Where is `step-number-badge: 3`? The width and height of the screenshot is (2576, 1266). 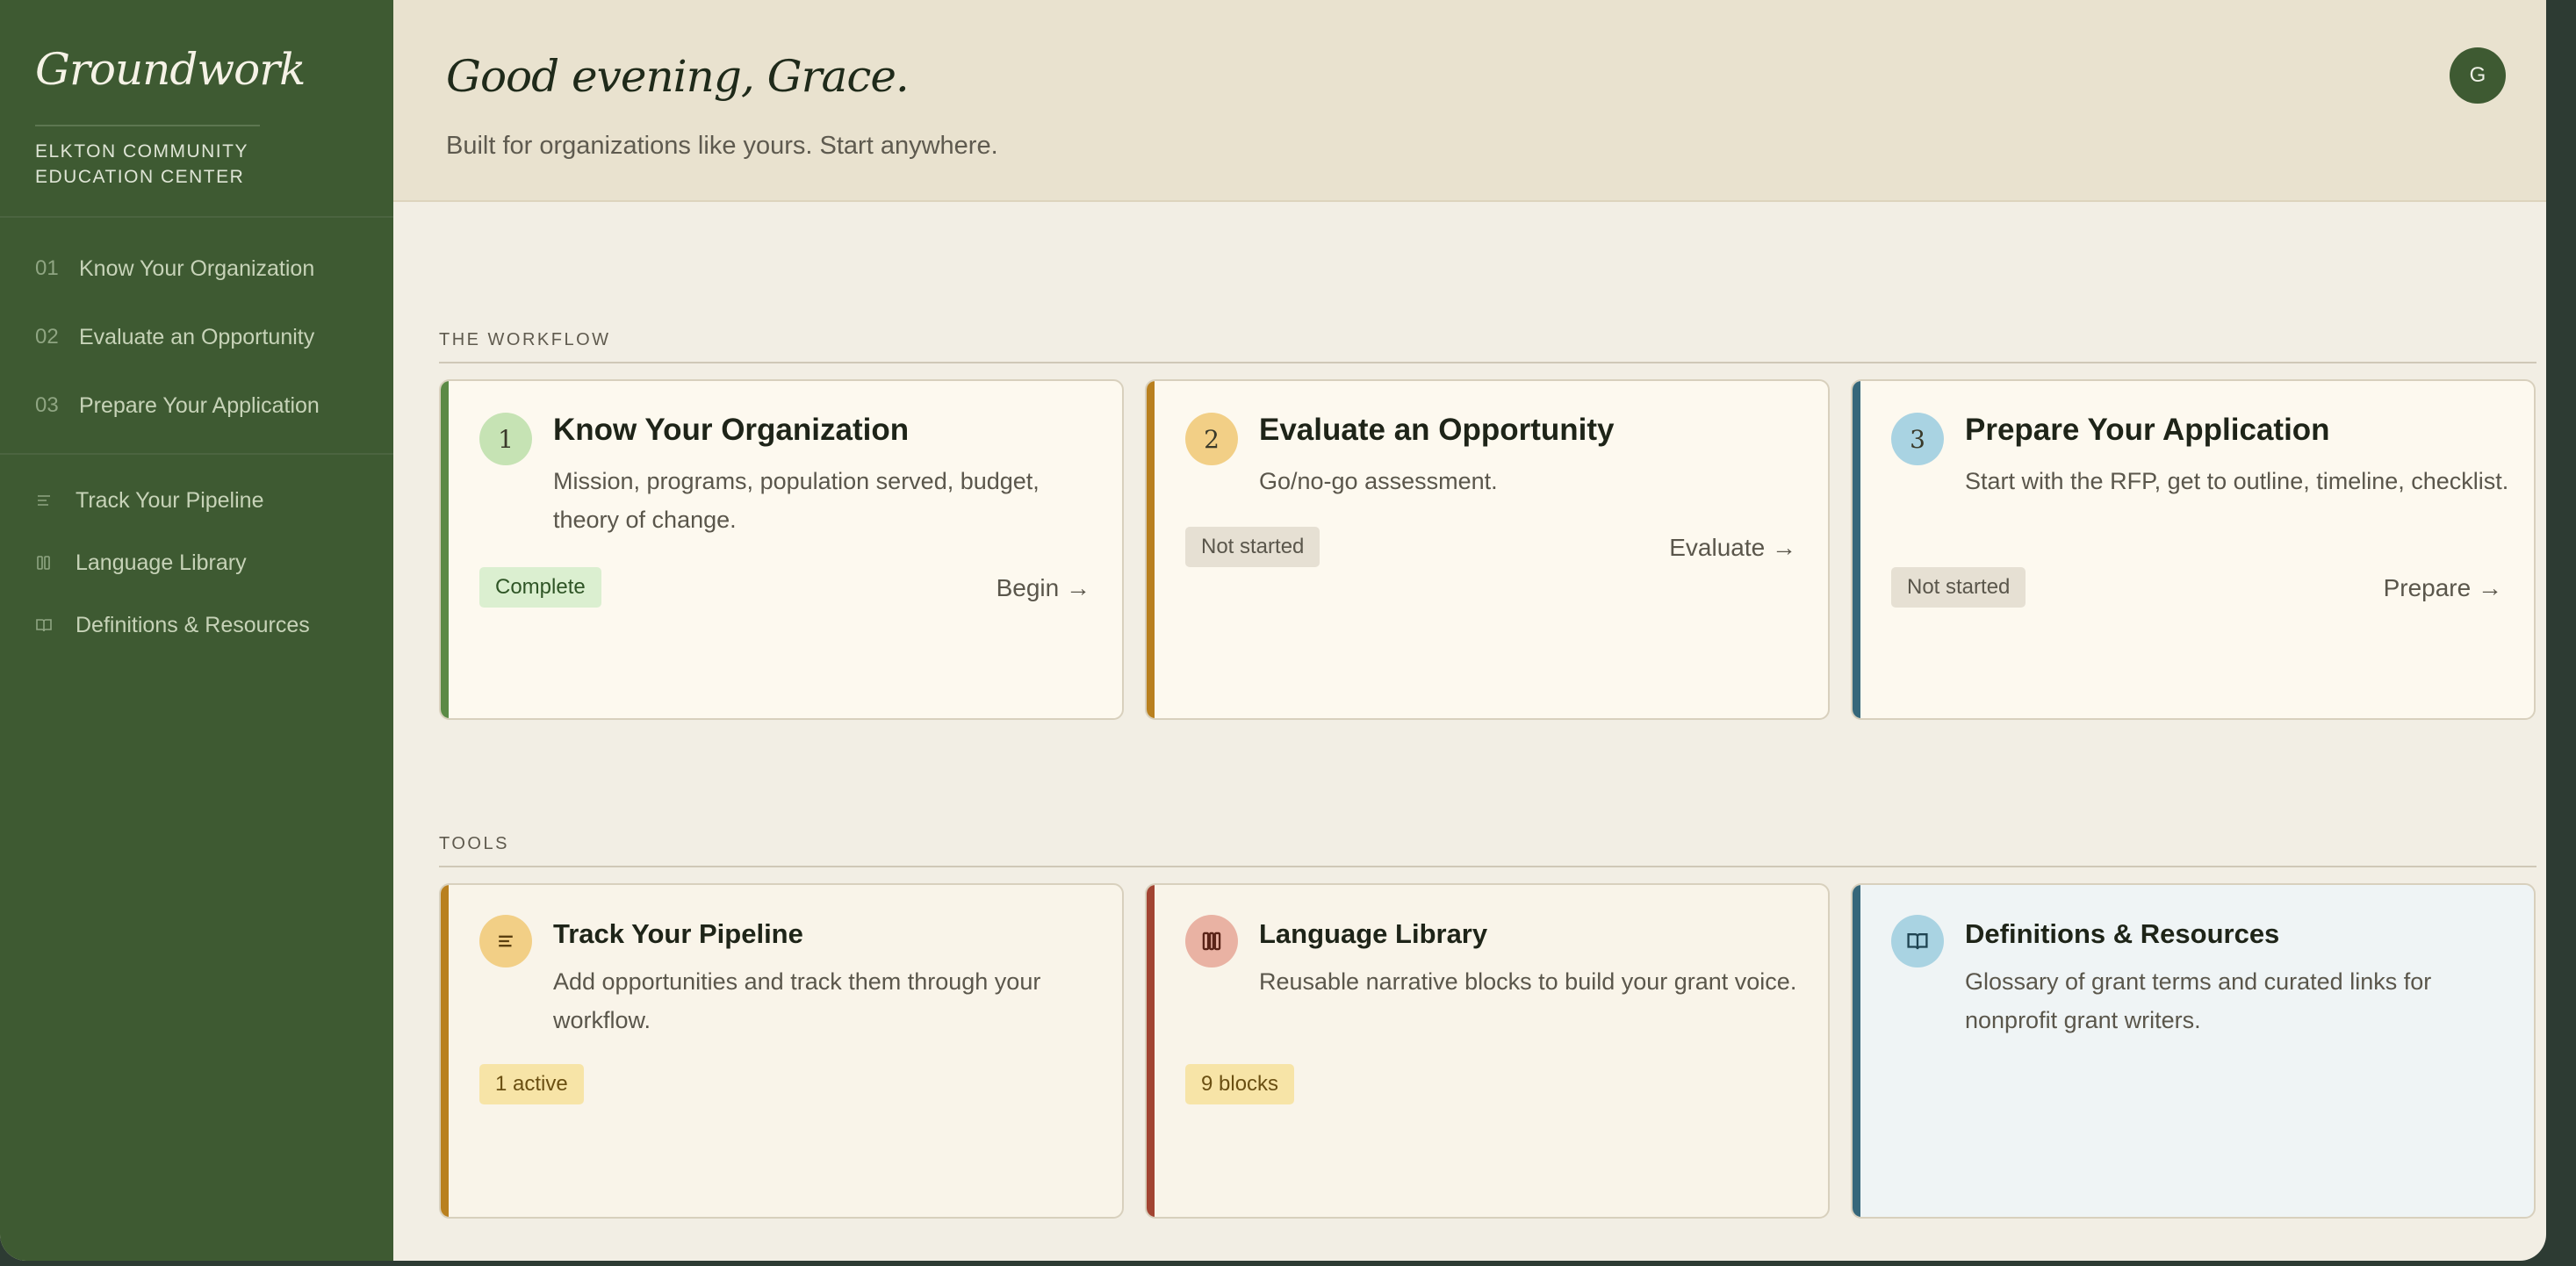
step-number-badge: 3 is located at coordinates (1917, 439).